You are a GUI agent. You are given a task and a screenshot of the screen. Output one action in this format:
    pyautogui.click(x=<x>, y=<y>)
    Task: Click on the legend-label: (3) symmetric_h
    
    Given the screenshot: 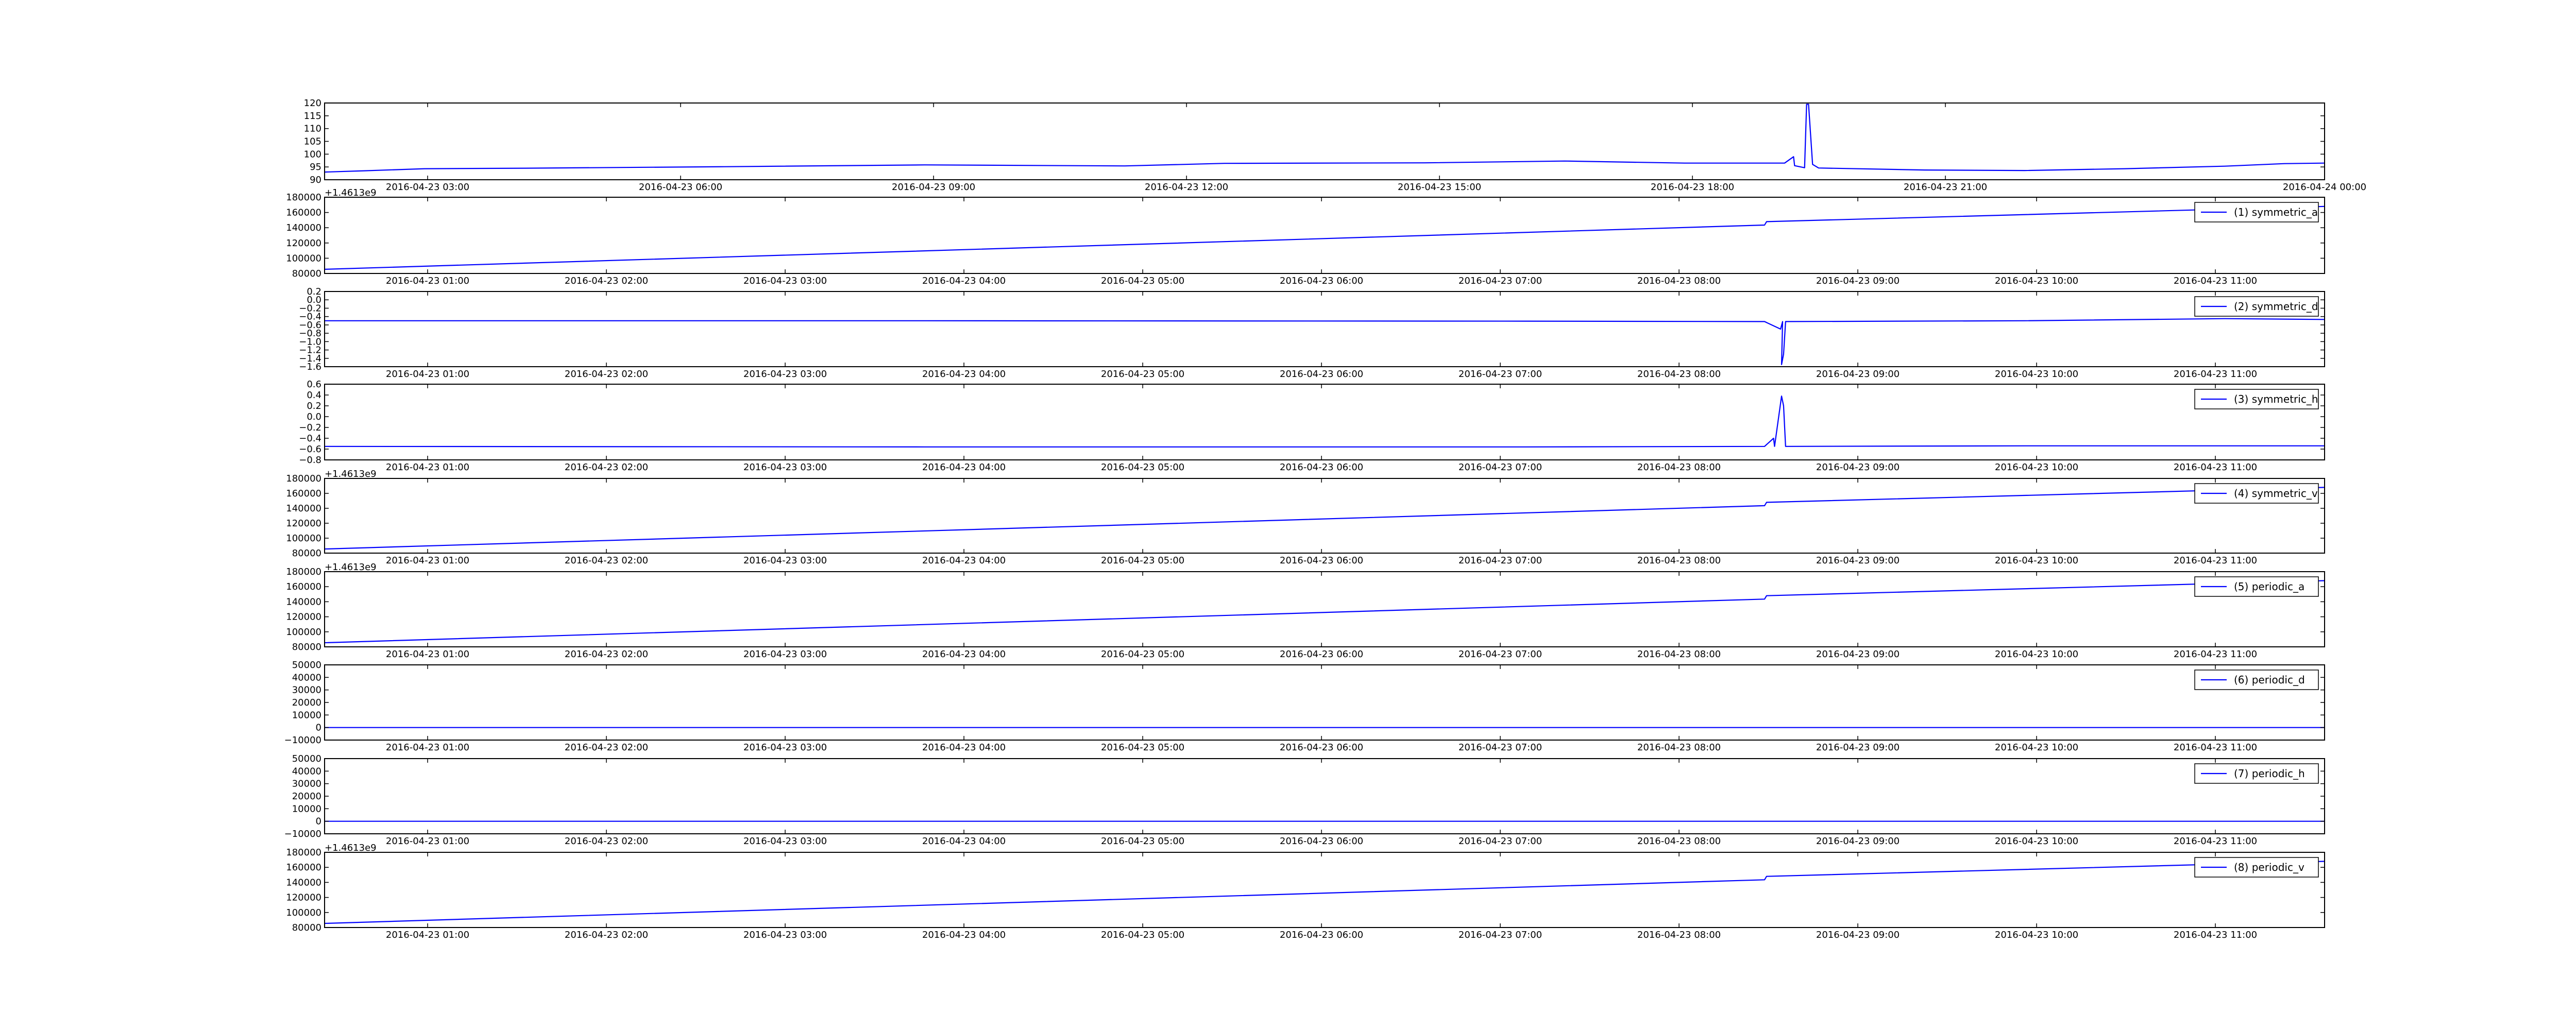 What is the action you would take?
    pyautogui.click(x=2276, y=399)
    